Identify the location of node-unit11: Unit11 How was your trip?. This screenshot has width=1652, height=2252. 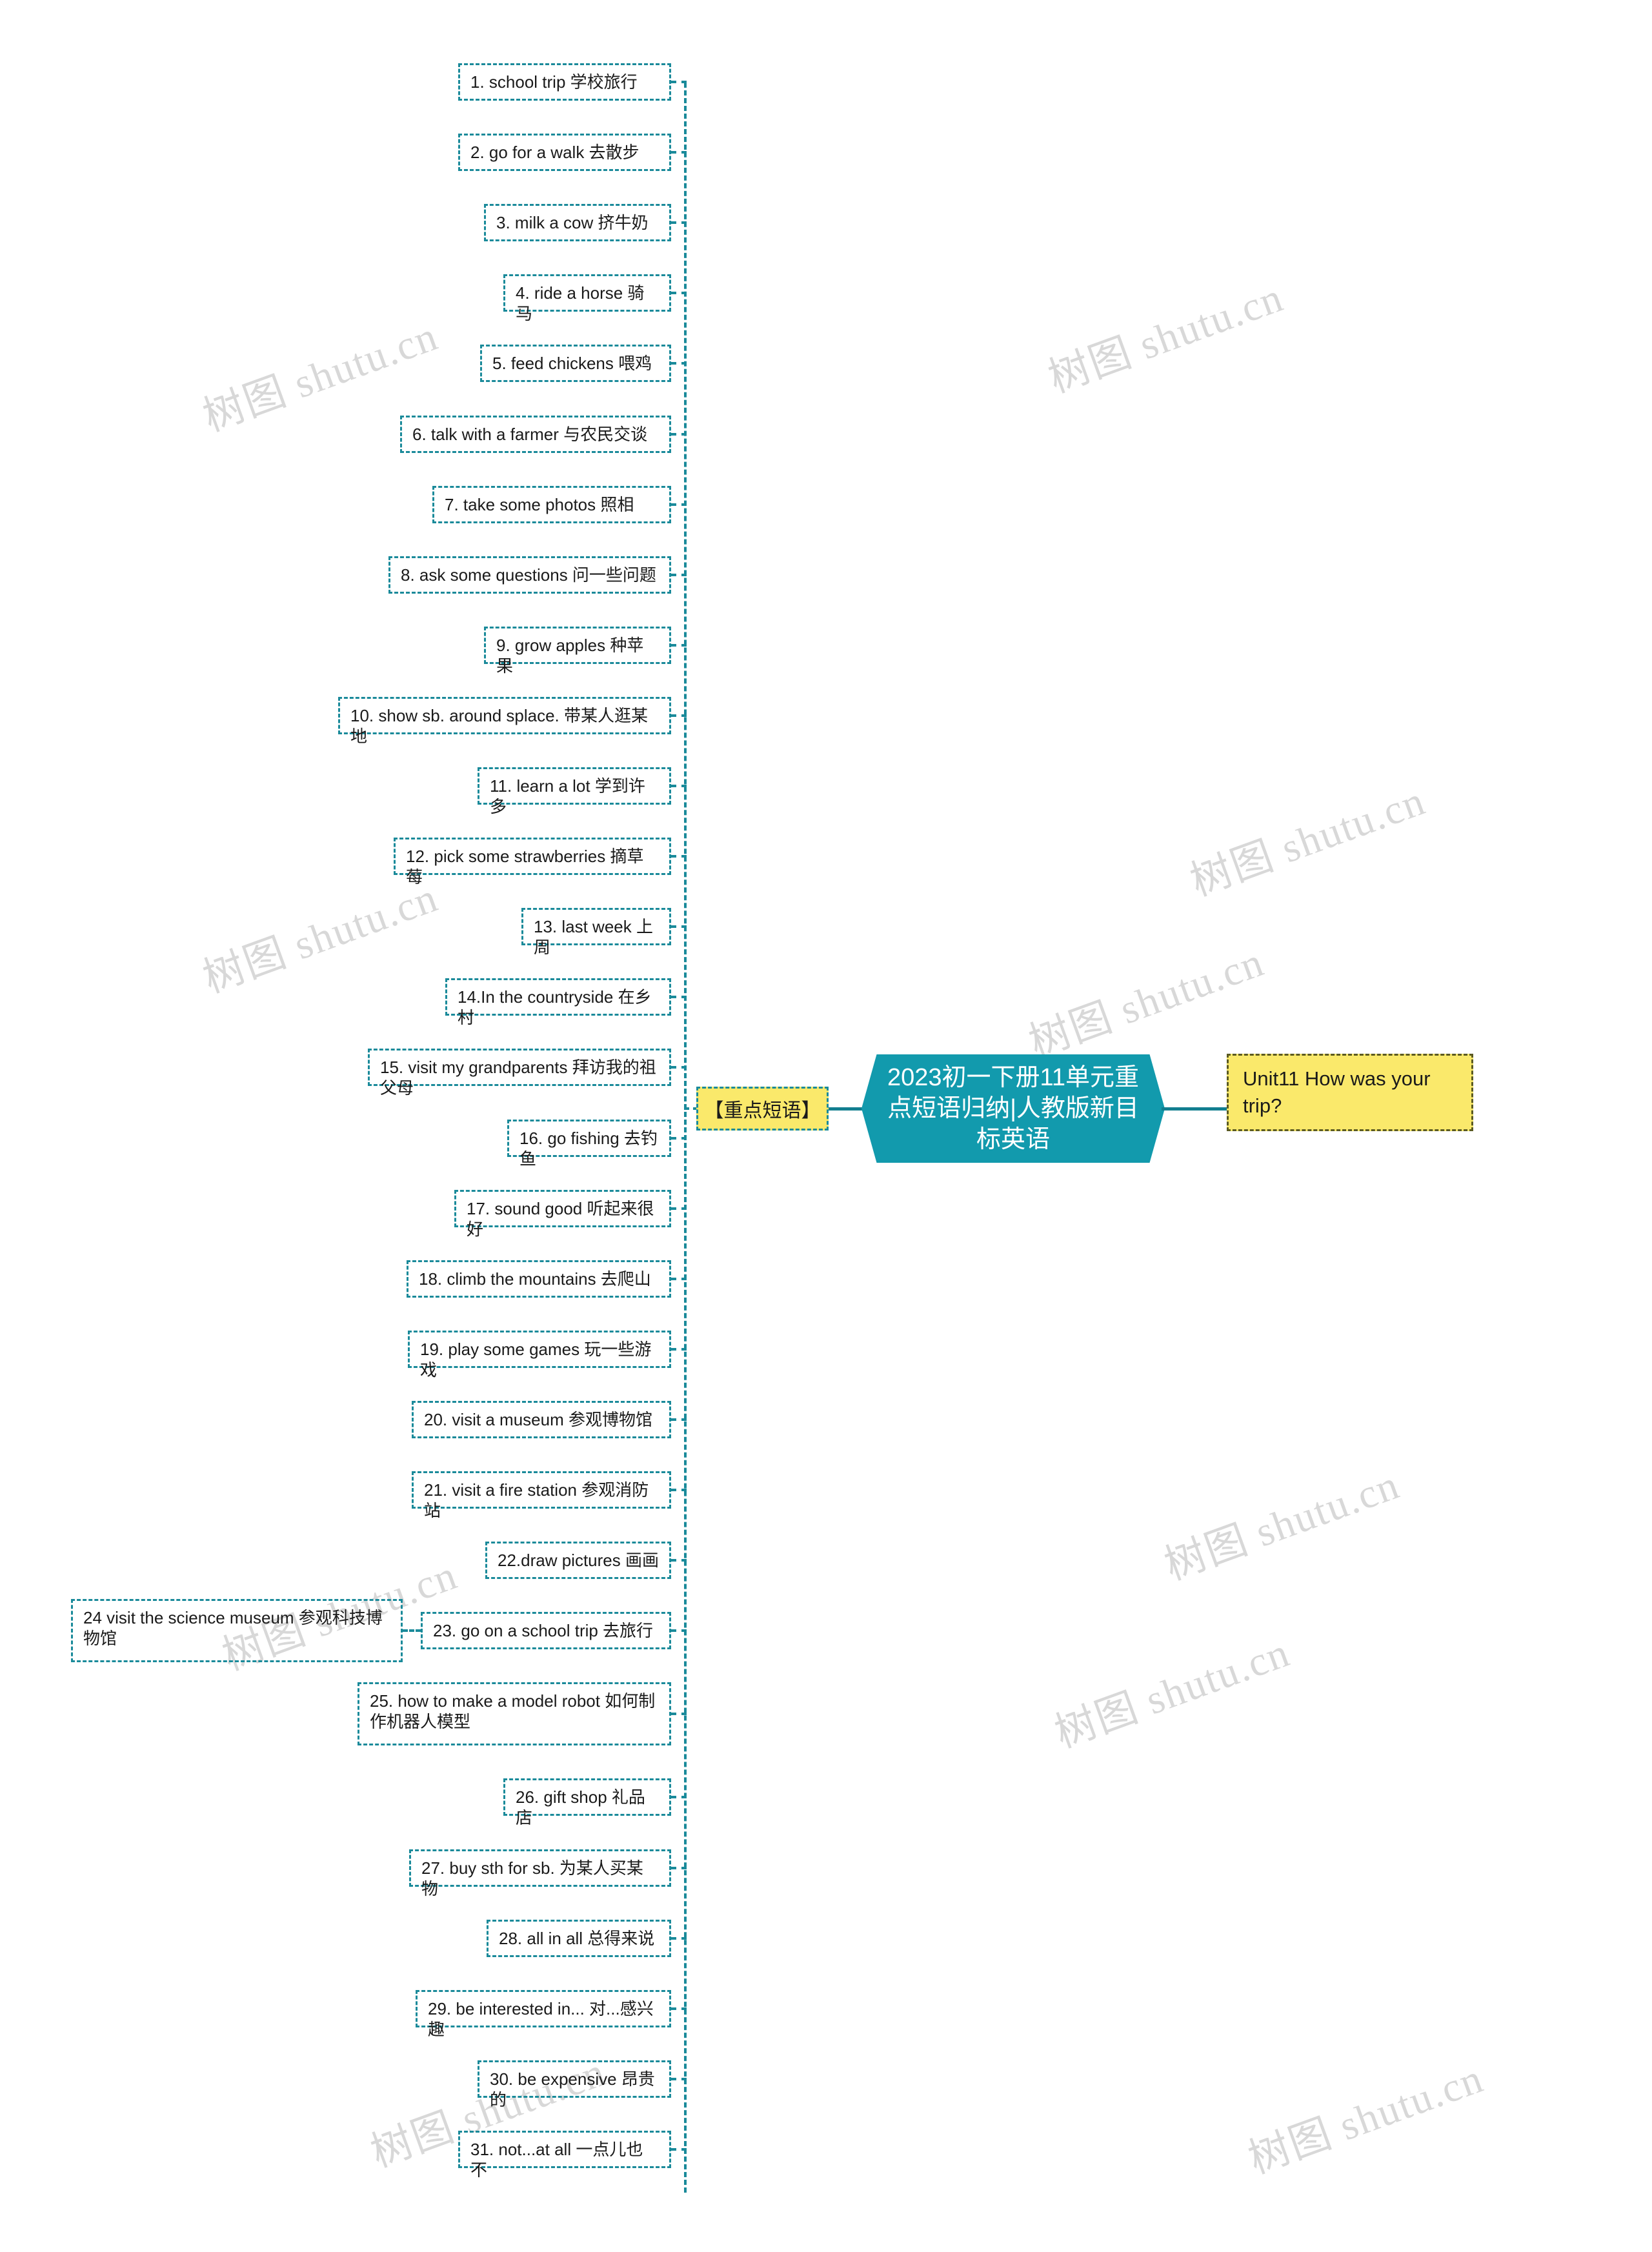
(1350, 1092).